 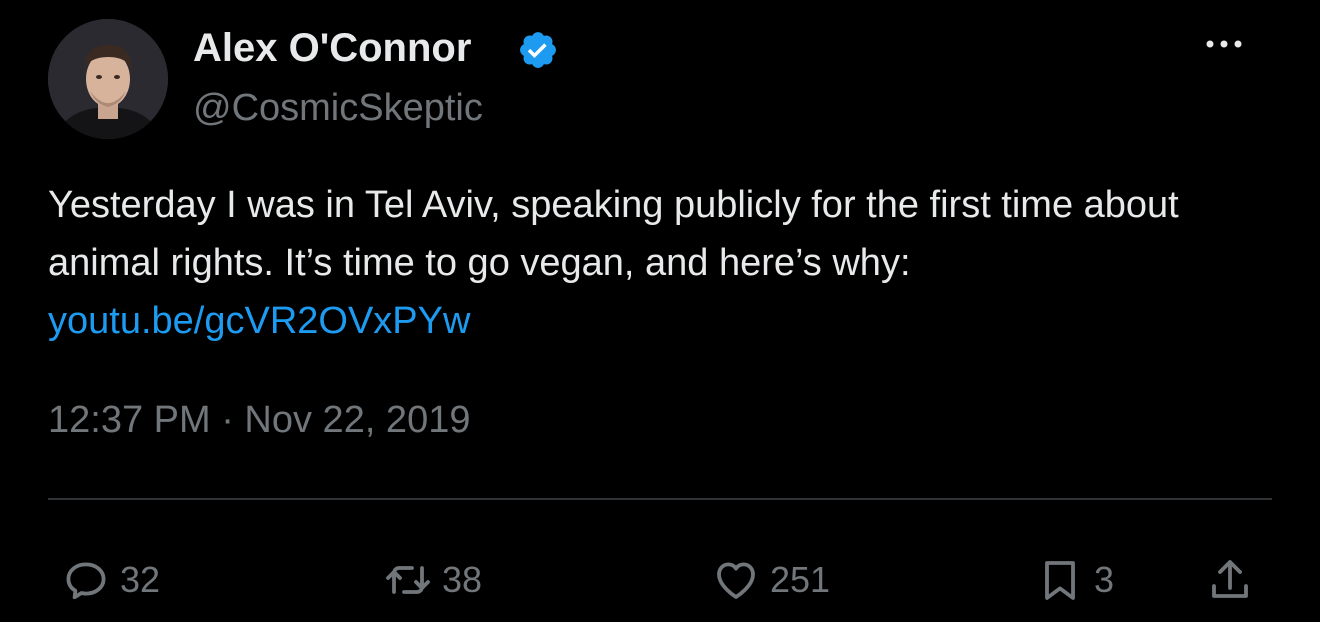 What do you see at coordinates (433, 580) in the screenshot?
I see `retweet-button: 38` at bounding box center [433, 580].